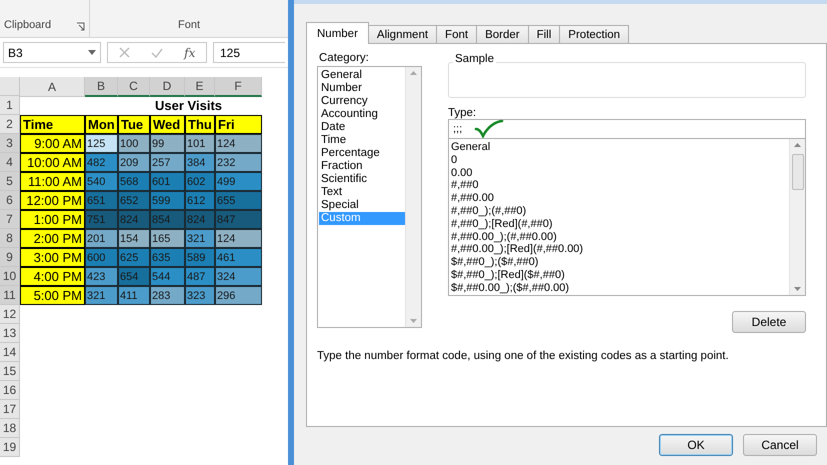  Describe the element at coordinates (101, 124) in the screenshot. I see `column-heading: Mon` at that location.